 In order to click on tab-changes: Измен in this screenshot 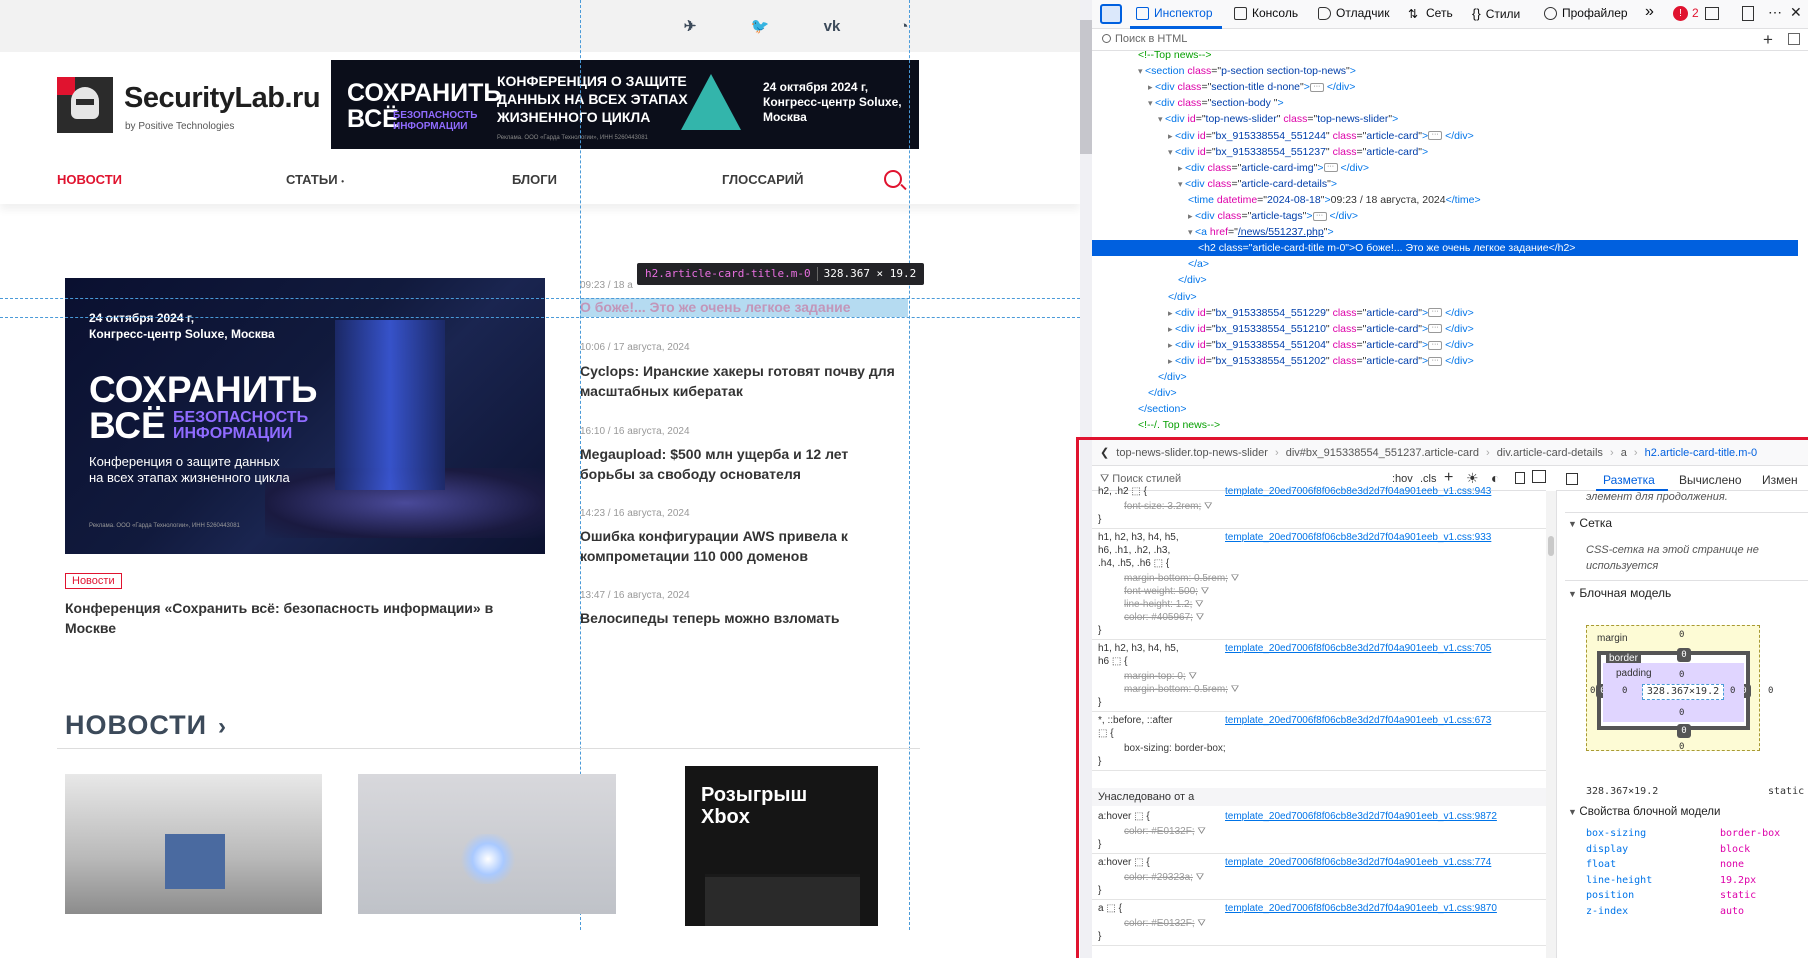, I will do `click(1780, 480)`.